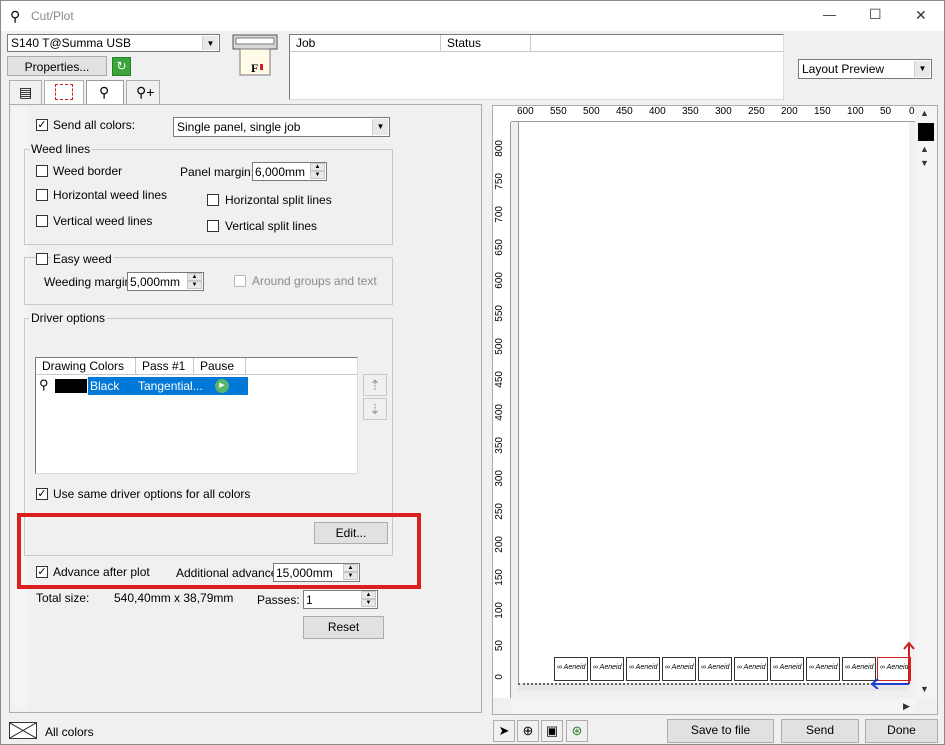 The height and width of the screenshot is (745, 945). Describe the element at coordinates (240, 281) in the screenshot. I see `around-groups-checkbox` at that location.